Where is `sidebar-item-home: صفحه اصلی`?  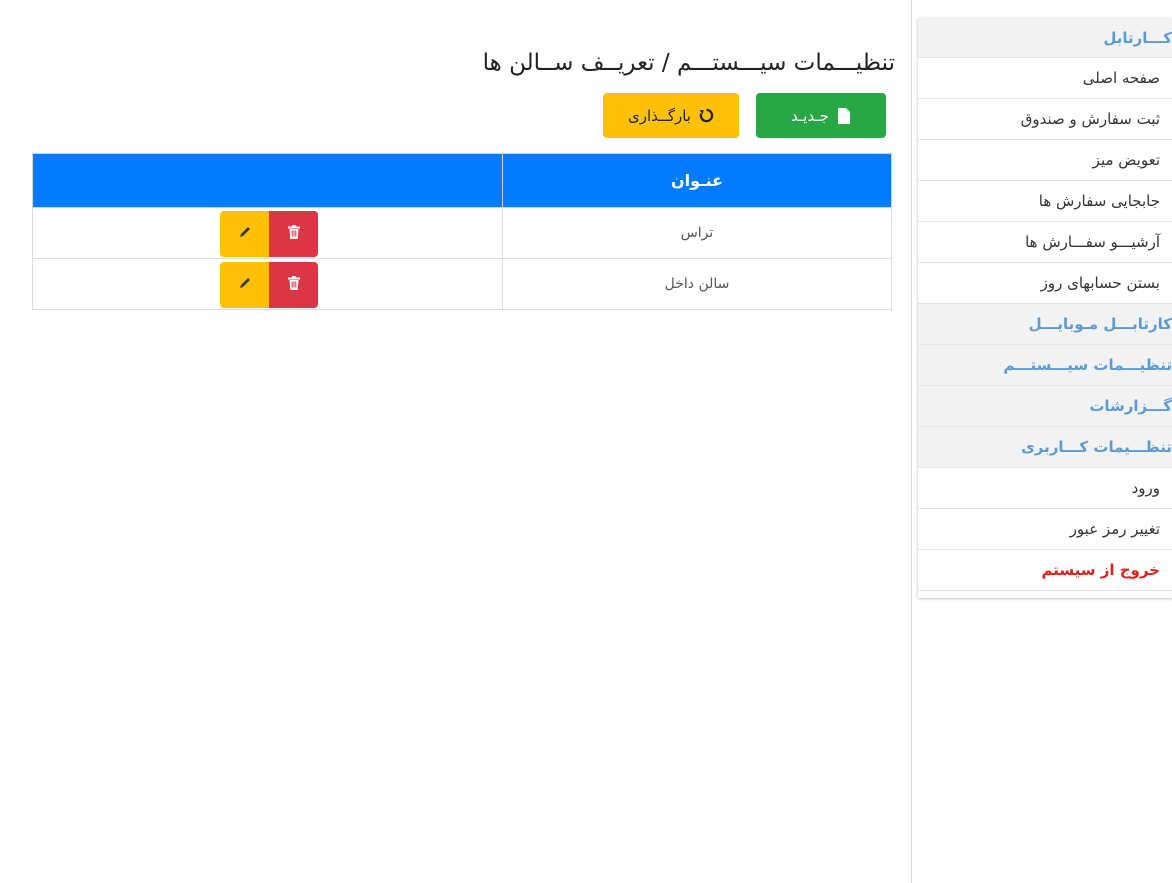 sidebar-item-home: صفحه اصلی is located at coordinates (1045, 78).